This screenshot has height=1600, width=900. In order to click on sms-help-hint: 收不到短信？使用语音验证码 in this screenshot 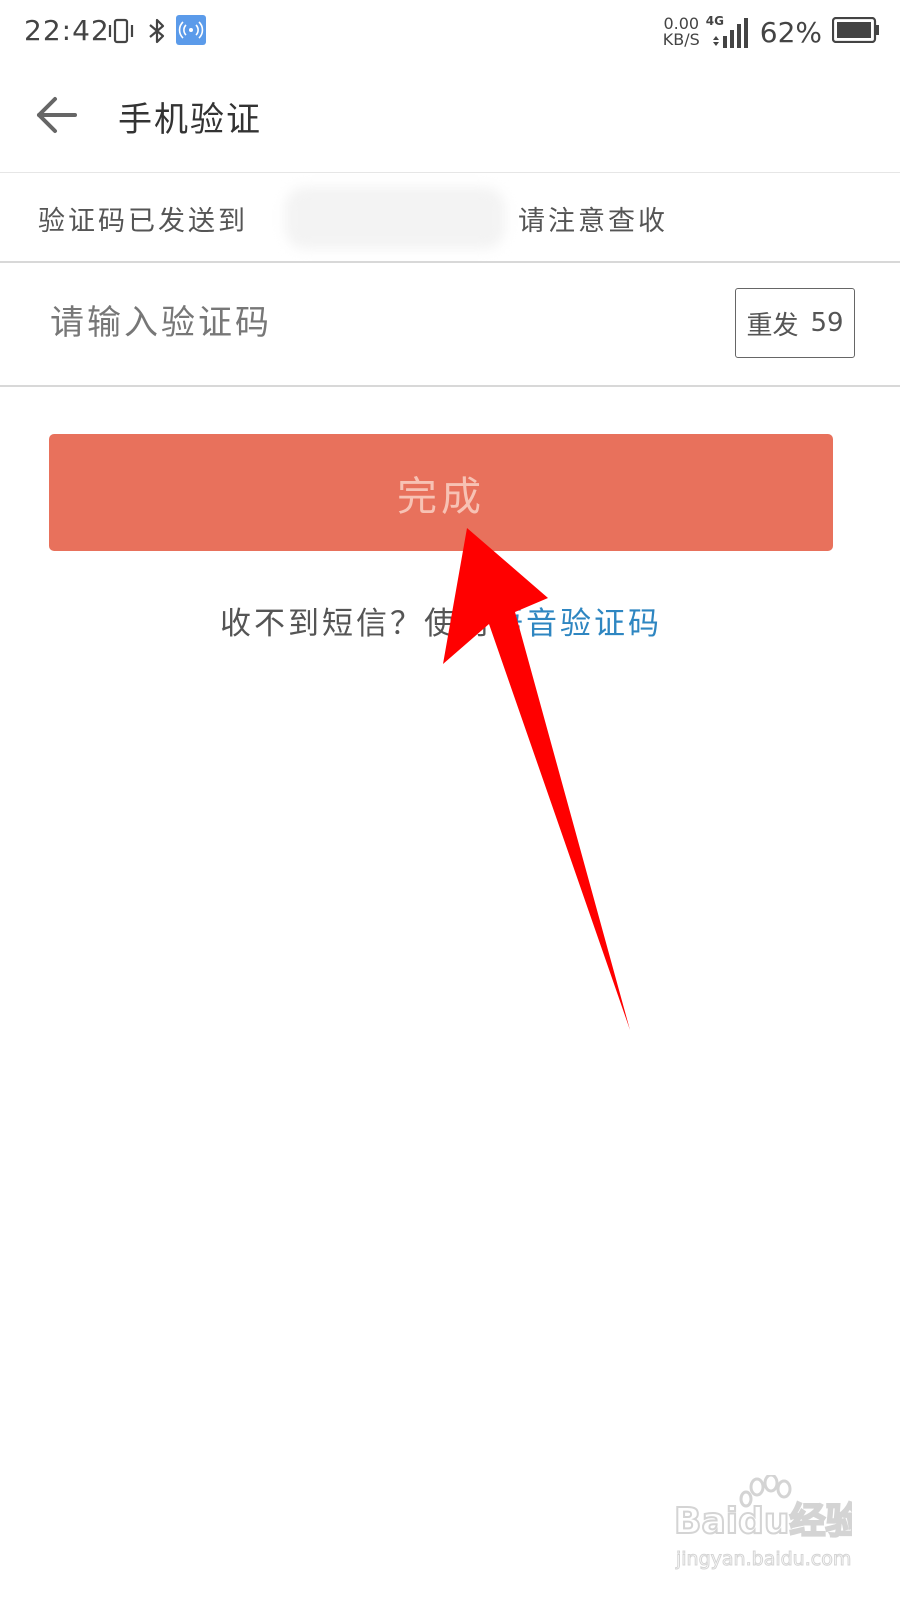, I will do `click(441, 620)`.